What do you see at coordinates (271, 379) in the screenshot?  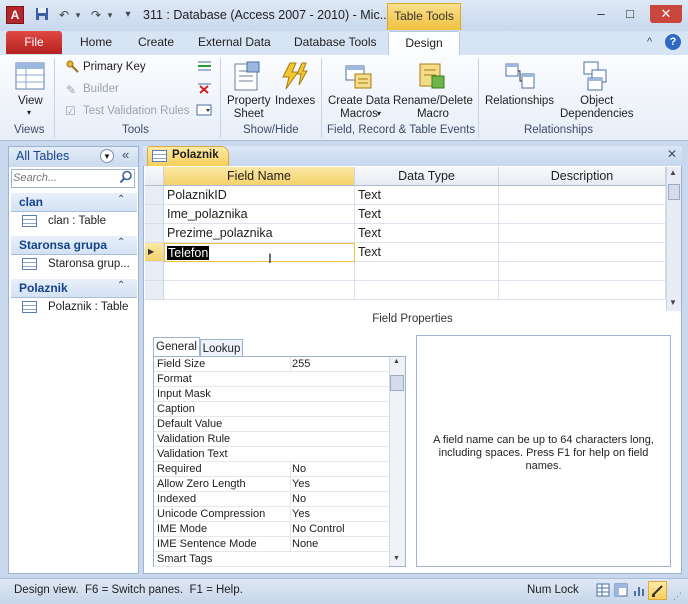 I see `property-row: Format` at bounding box center [271, 379].